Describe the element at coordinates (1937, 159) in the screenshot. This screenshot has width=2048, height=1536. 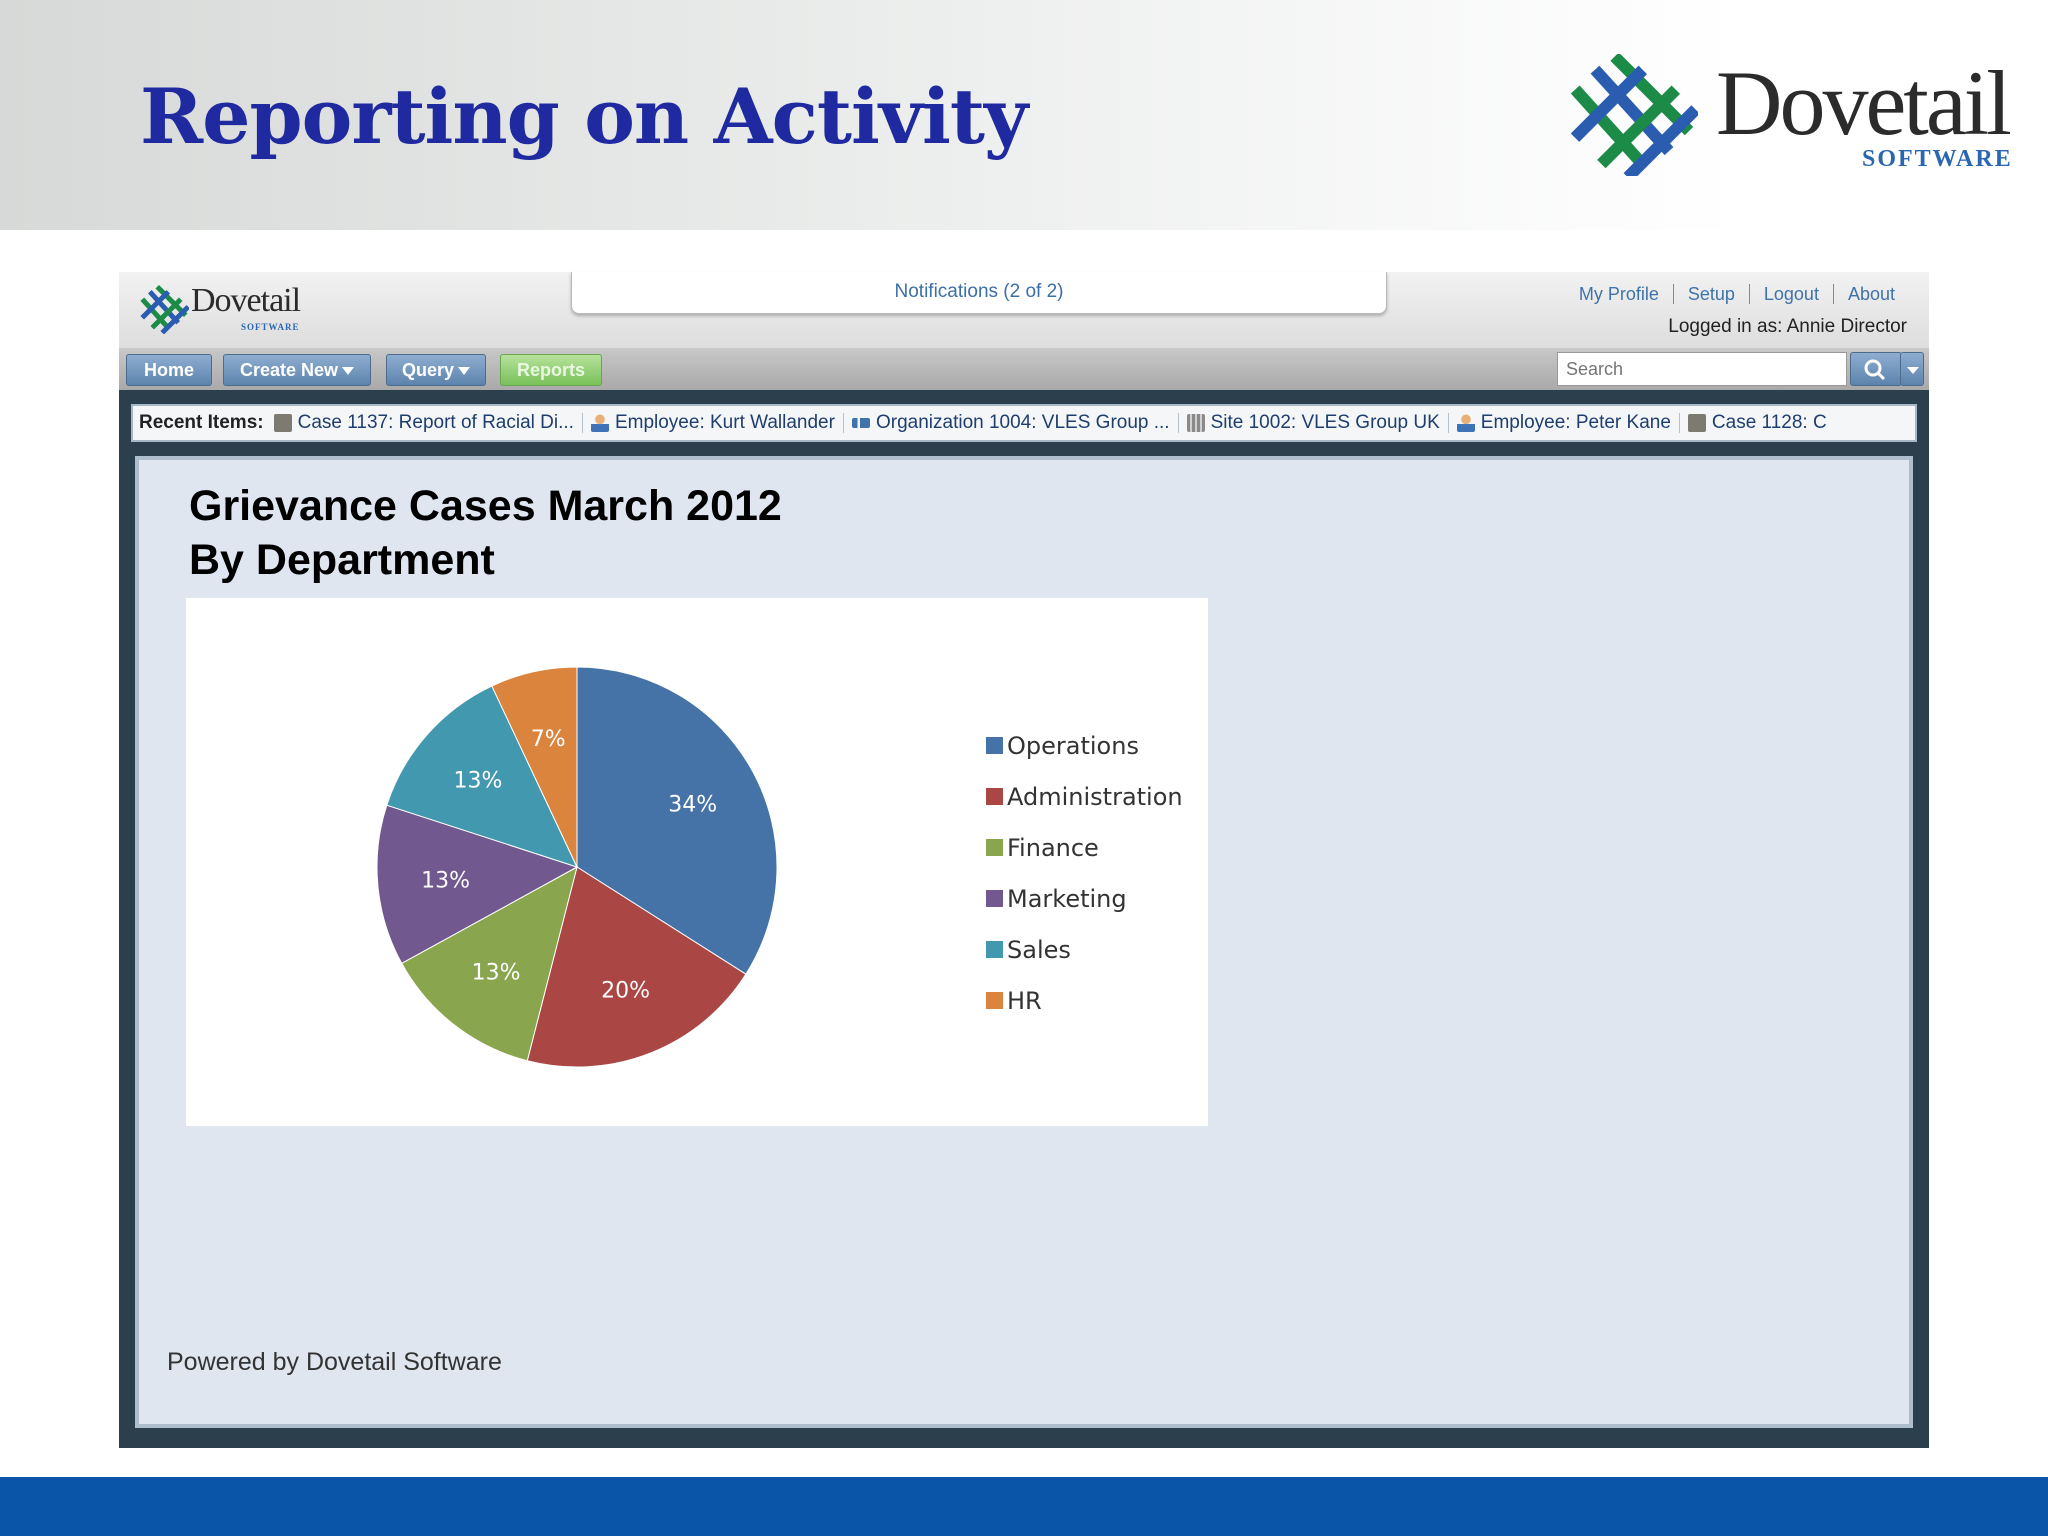
I see `brand-logo-subtitle: SOFTWARE` at that location.